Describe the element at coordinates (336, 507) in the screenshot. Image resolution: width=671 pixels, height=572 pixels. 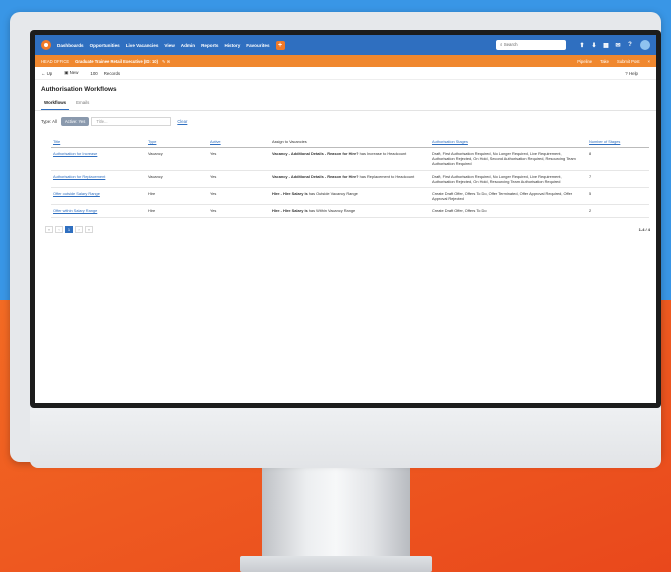
I see `monitor-stand` at that location.